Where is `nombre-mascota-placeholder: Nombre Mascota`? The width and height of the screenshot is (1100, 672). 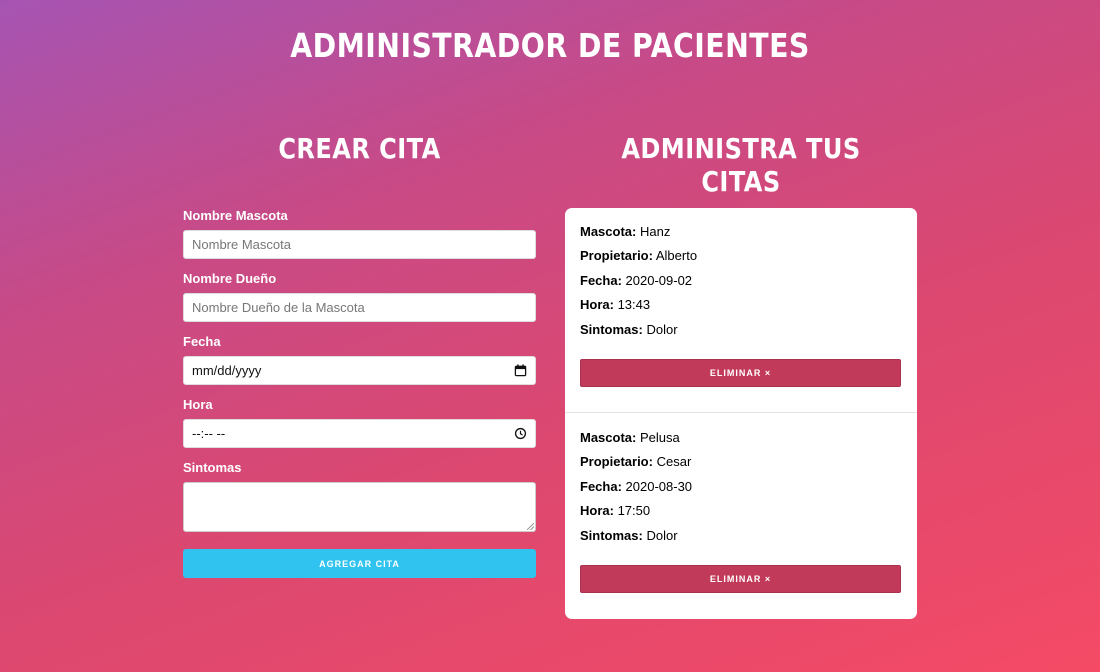 nombre-mascota-placeholder: Nombre Mascota is located at coordinates (241, 244).